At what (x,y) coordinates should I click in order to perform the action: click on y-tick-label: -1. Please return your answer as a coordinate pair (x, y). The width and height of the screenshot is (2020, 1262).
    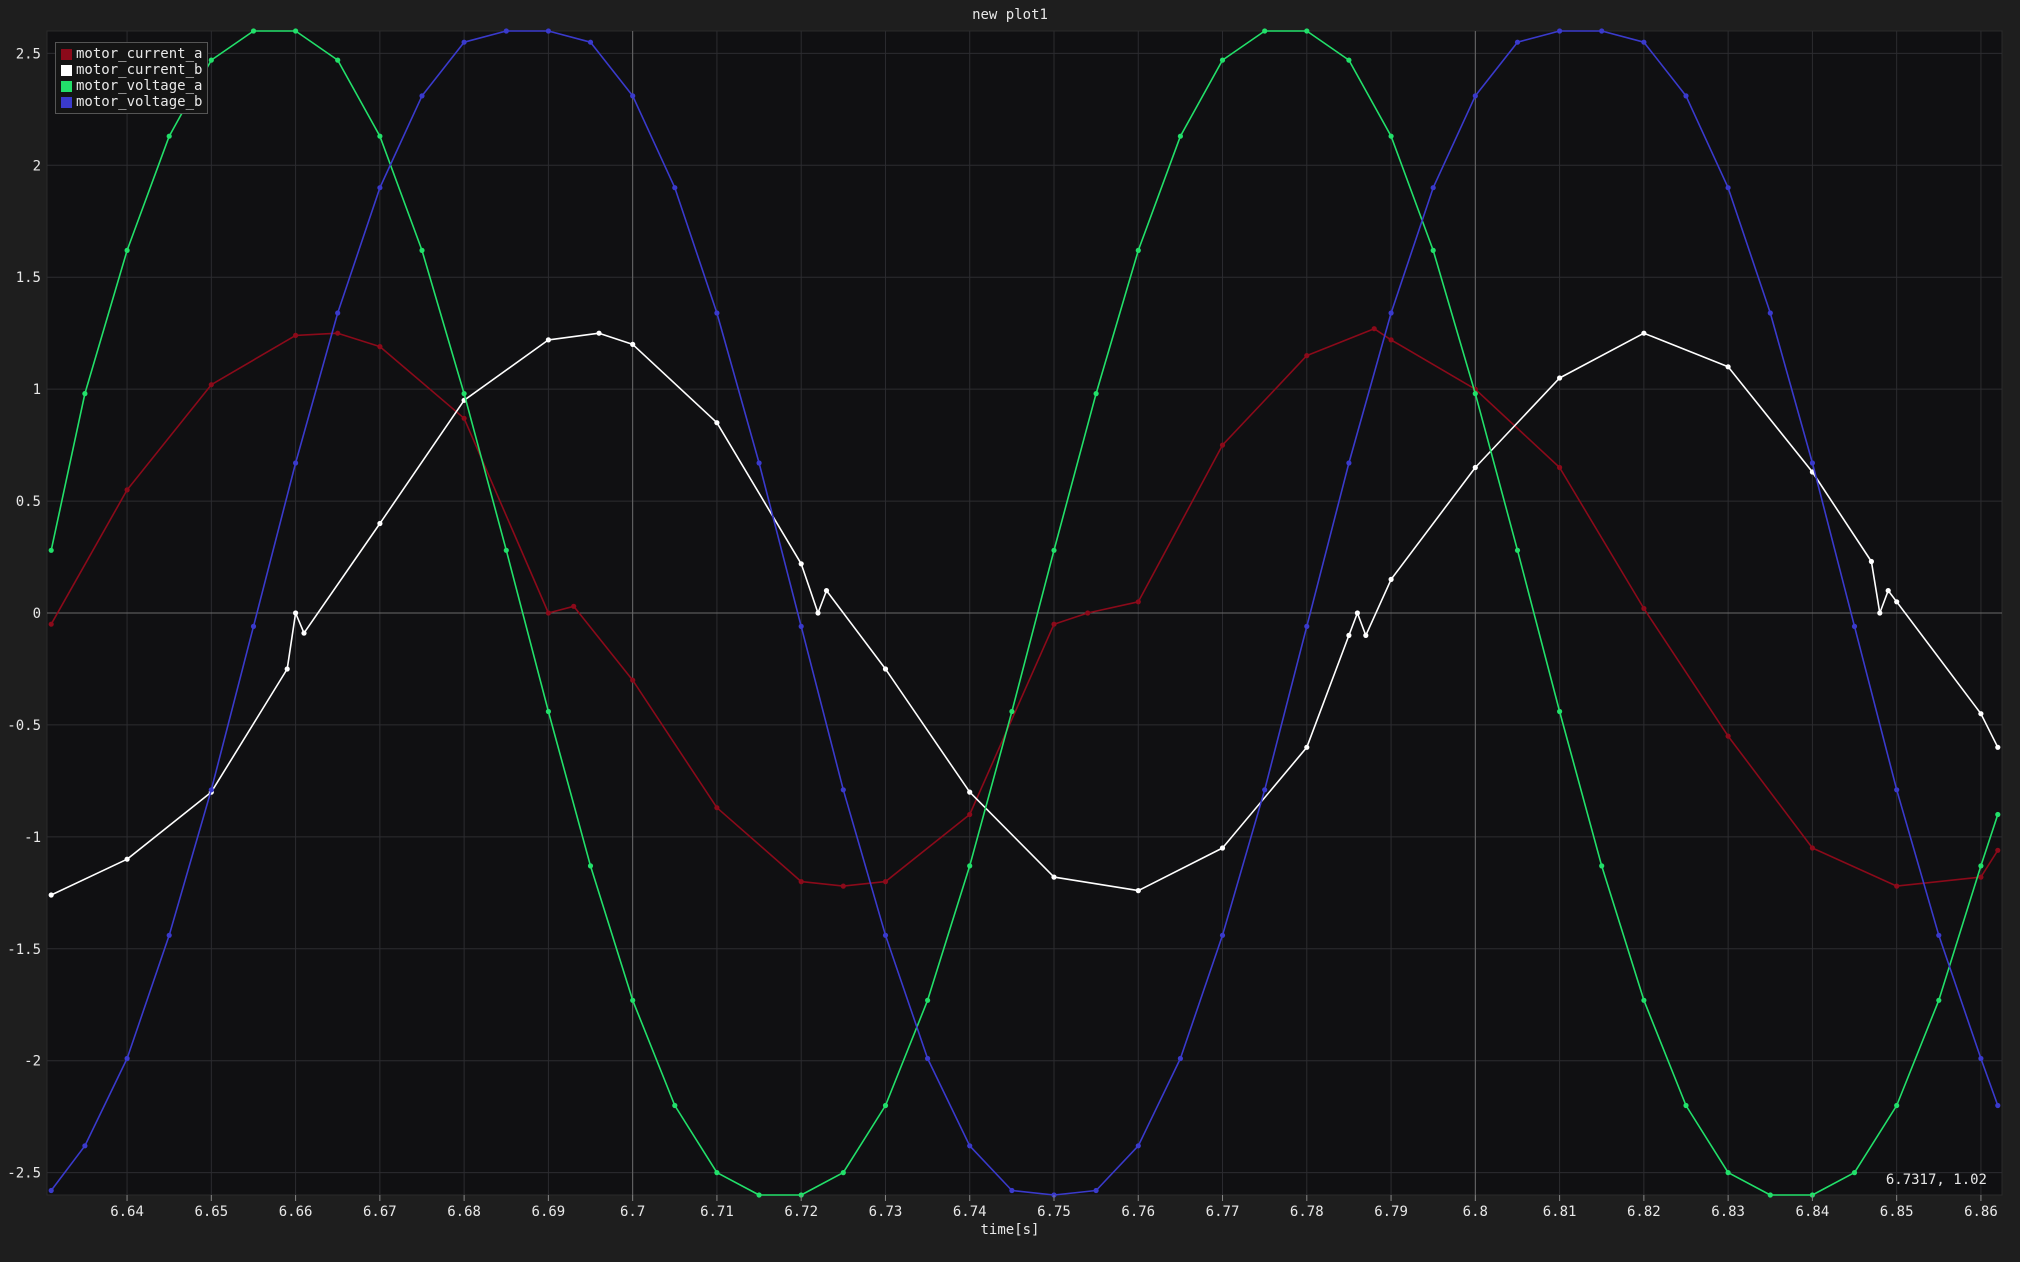
    Looking at the image, I should click on (32, 838).